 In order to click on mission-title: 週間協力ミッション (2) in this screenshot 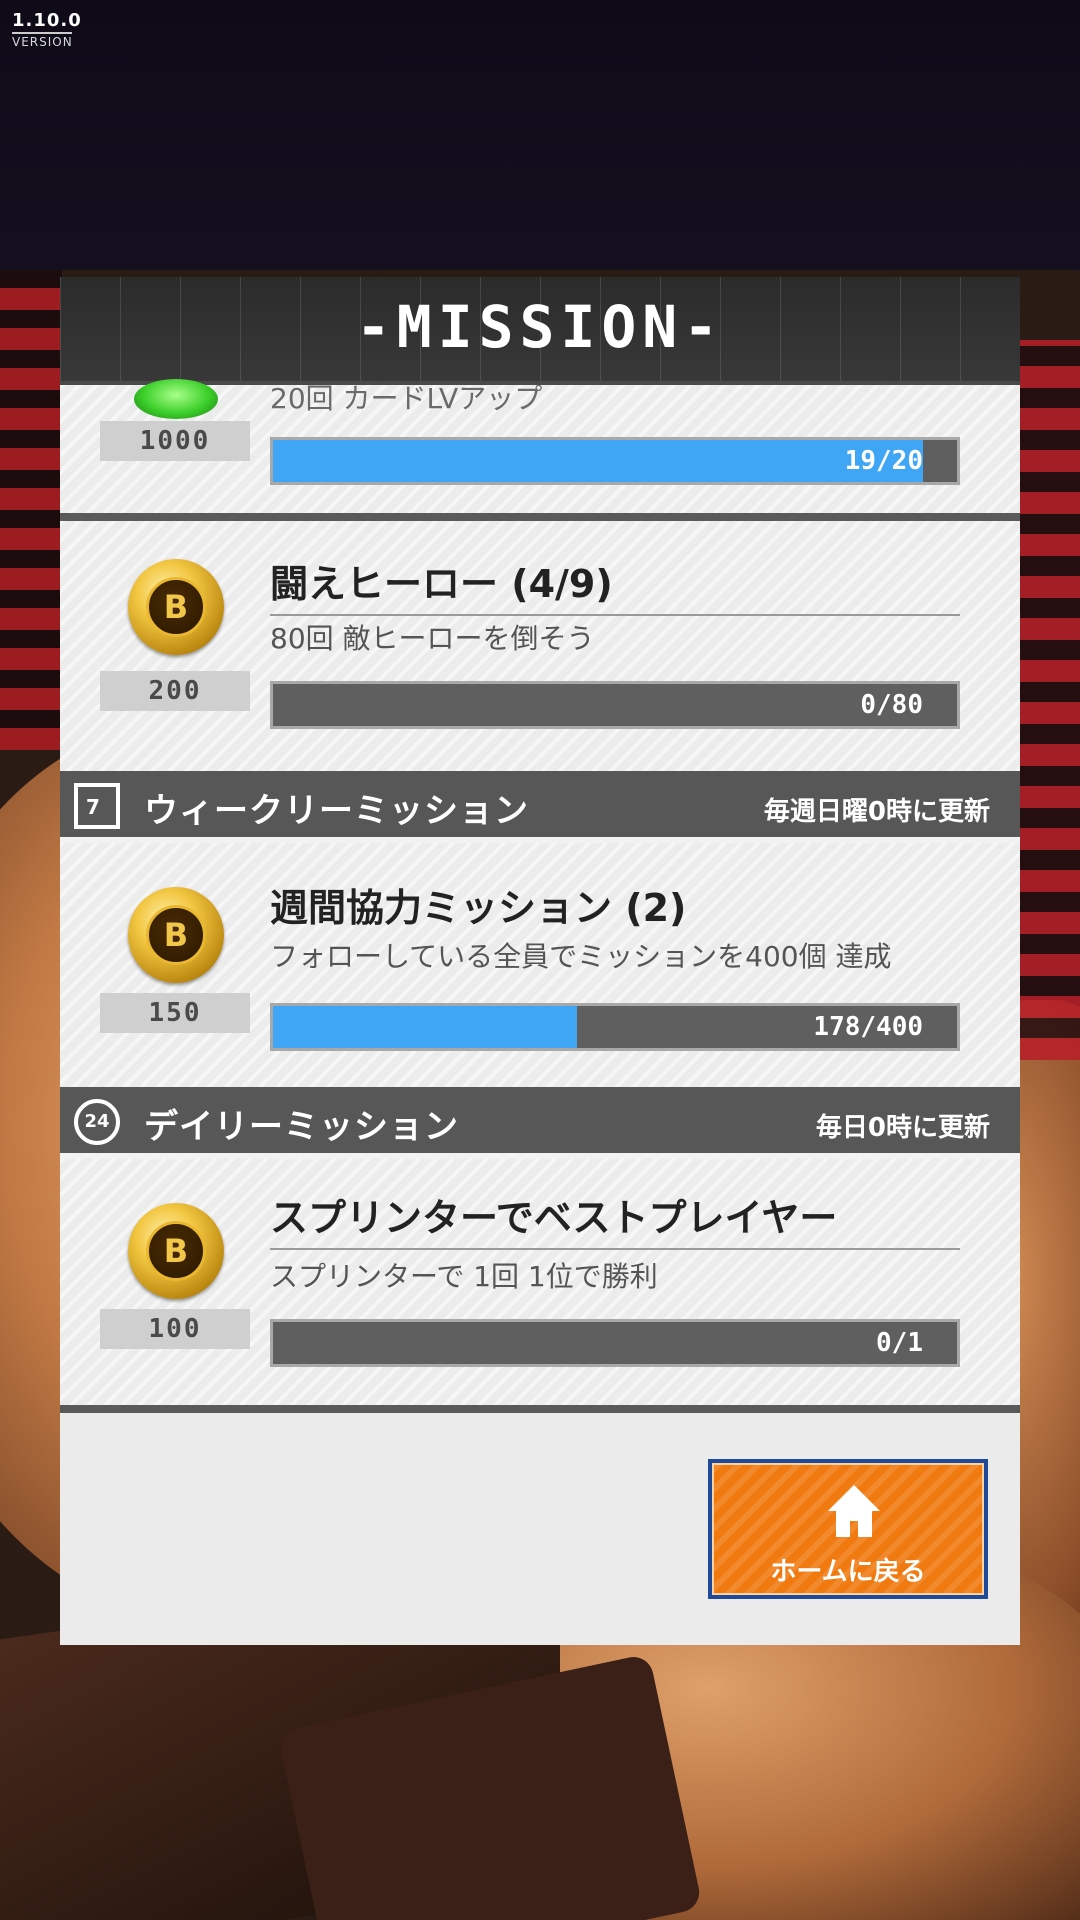, I will do `click(478, 908)`.